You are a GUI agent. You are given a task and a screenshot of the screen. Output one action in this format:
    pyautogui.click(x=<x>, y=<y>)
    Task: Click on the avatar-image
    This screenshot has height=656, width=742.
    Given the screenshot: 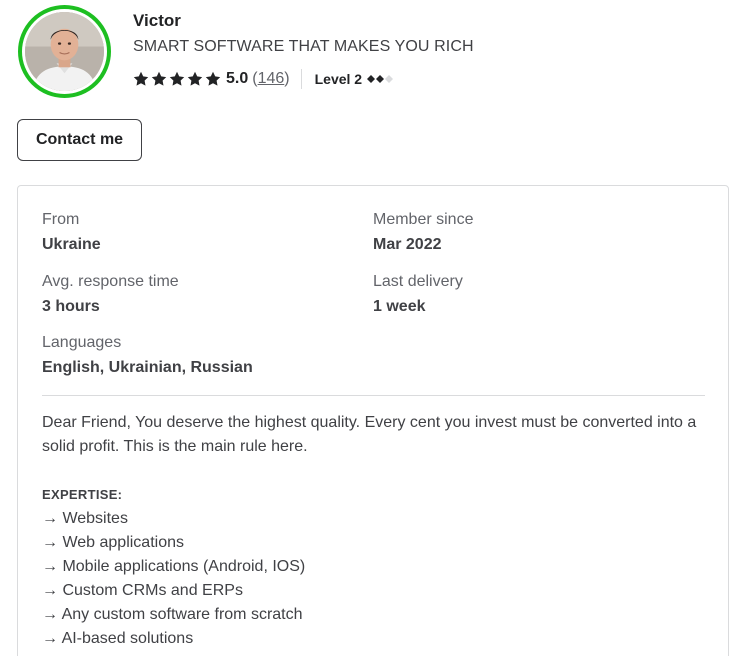 What is the action you would take?
    pyautogui.click(x=64, y=51)
    